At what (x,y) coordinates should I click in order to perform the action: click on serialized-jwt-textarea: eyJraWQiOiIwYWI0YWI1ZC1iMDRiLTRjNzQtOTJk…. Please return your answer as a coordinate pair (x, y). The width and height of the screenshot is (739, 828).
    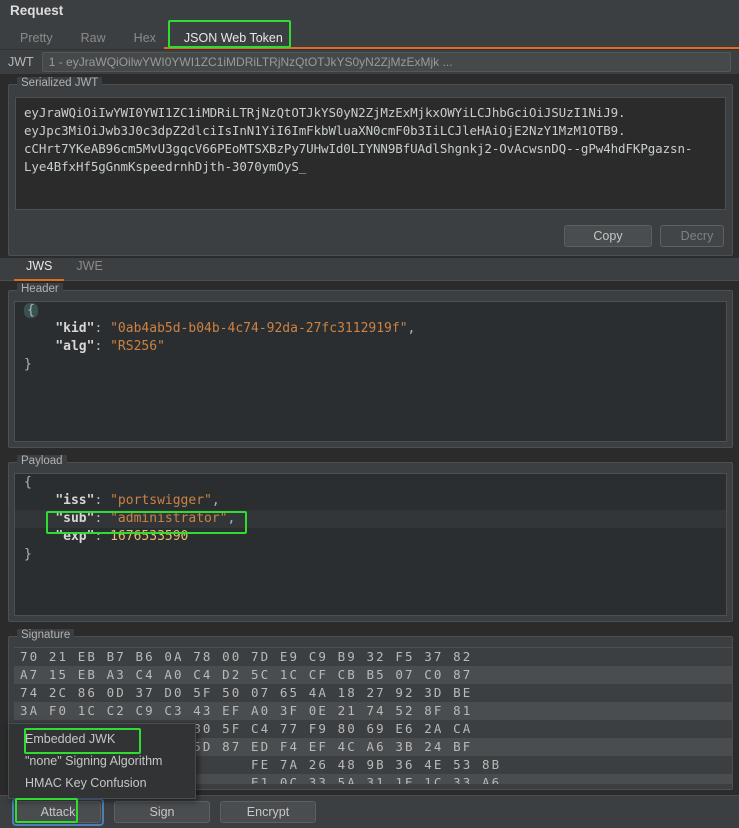
    Looking at the image, I should click on (370, 153).